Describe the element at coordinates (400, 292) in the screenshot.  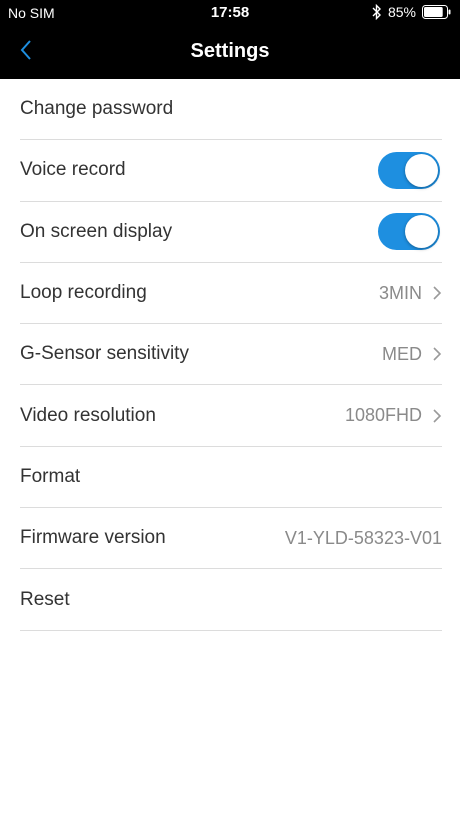
I see `setting-value: 3MIN` at that location.